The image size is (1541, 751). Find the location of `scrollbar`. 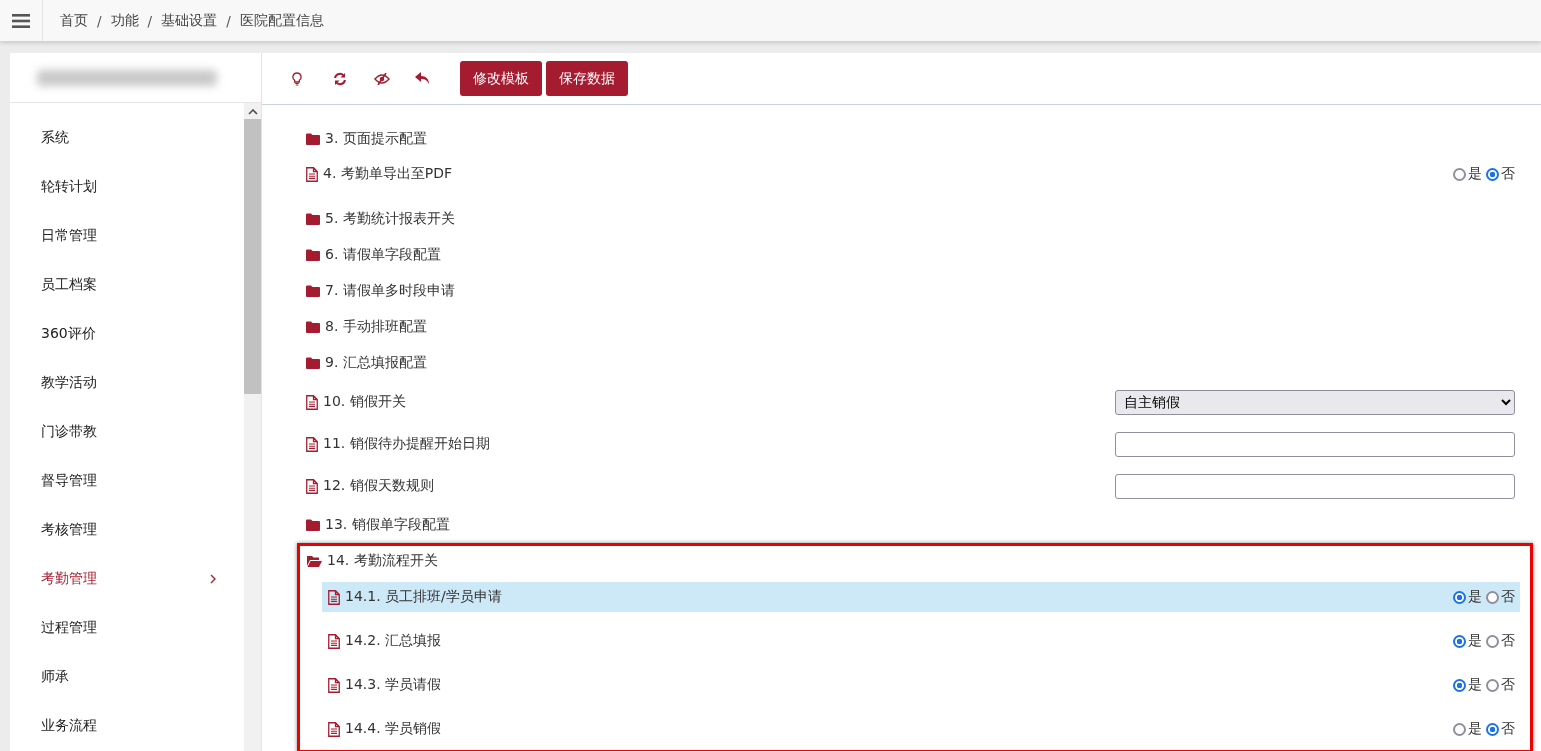

scrollbar is located at coordinates (252, 427).